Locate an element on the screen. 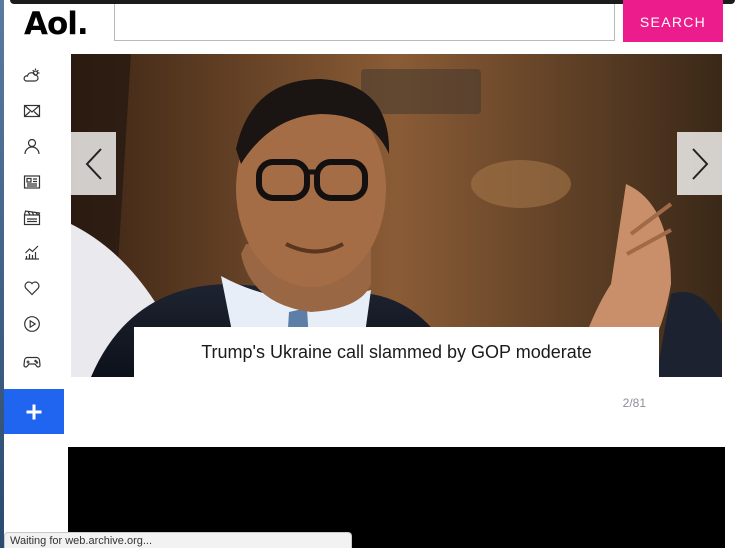 This screenshot has width=735, height=549. next-slide-button is located at coordinates (699, 163).